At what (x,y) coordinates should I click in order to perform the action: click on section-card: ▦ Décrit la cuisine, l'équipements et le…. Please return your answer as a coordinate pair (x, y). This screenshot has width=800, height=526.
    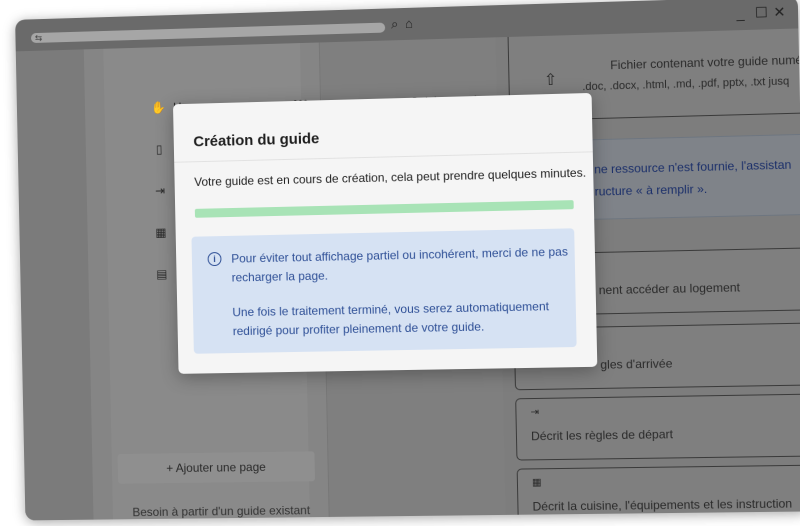
    Looking at the image, I should click on (658, 492).